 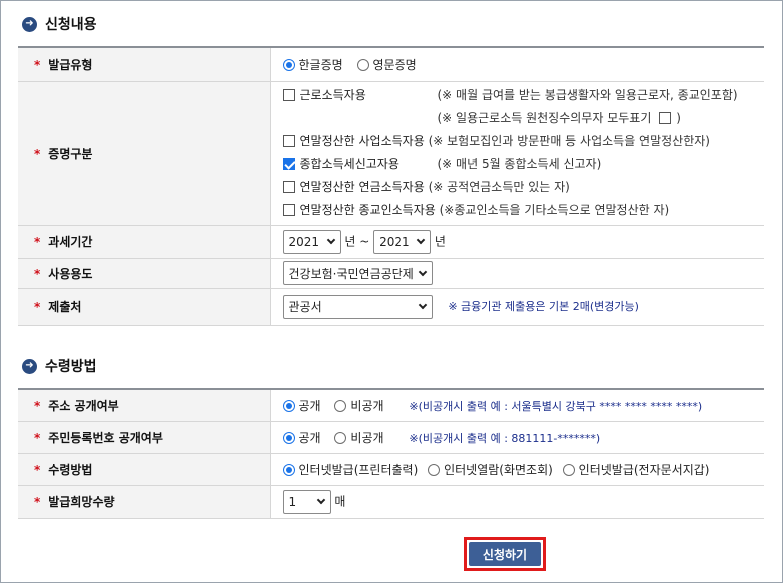 What do you see at coordinates (144, 242) in the screenshot?
I see `label-cell: * 과세기간` at bounding box center [144, 242].